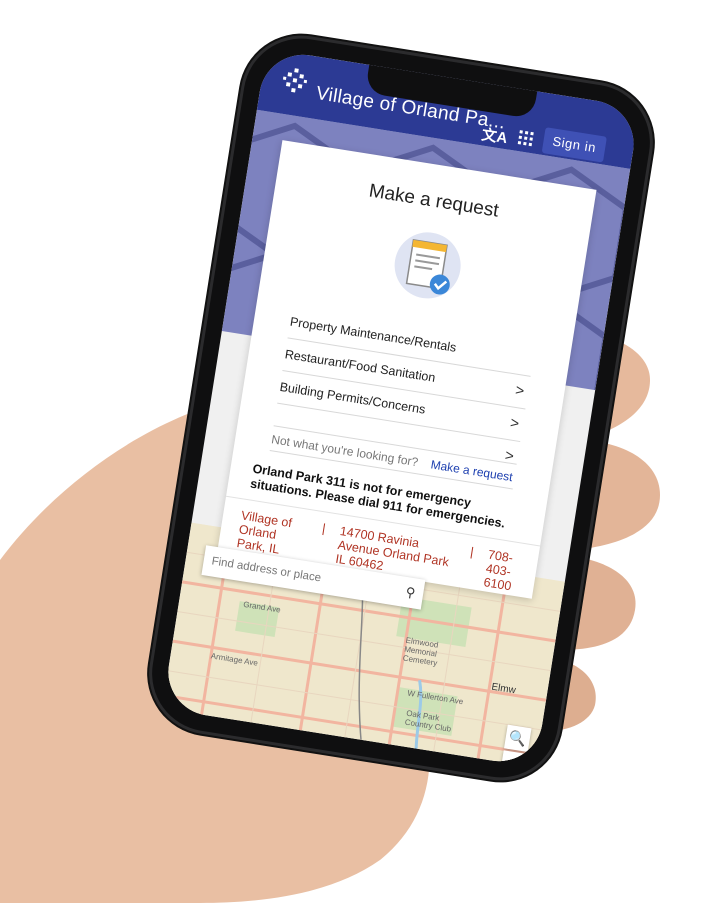 This screenshot has width=702, height=903. Describe the element at coordinates (494, 135) in the screenshot. I see `translate-icon: 文A` at that location.